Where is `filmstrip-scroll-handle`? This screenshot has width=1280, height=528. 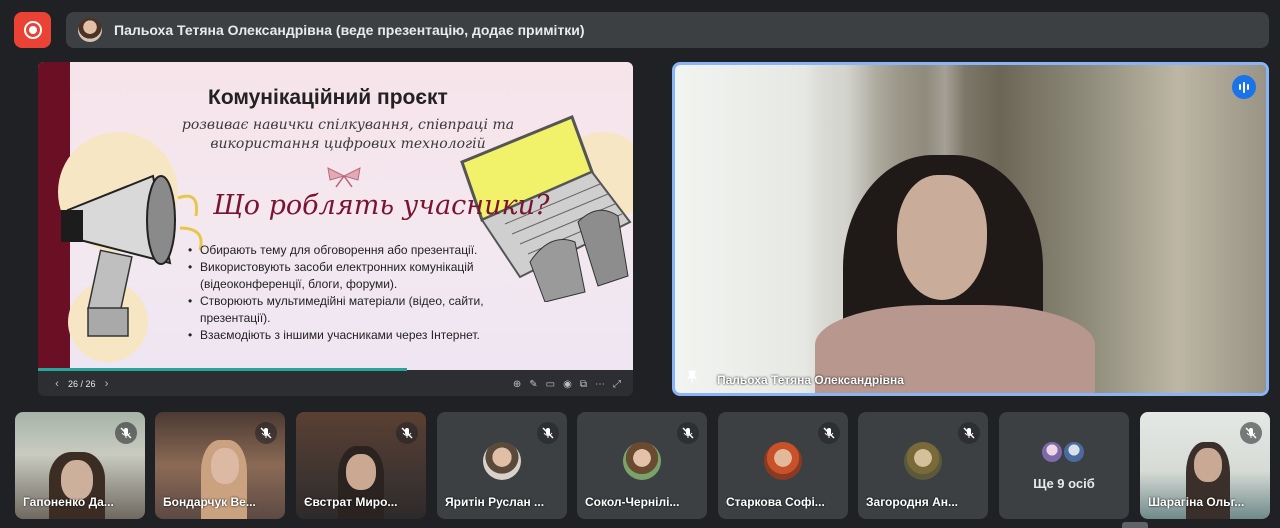 filmstrip-scroll-handle is located at coordinates (1135, 525).